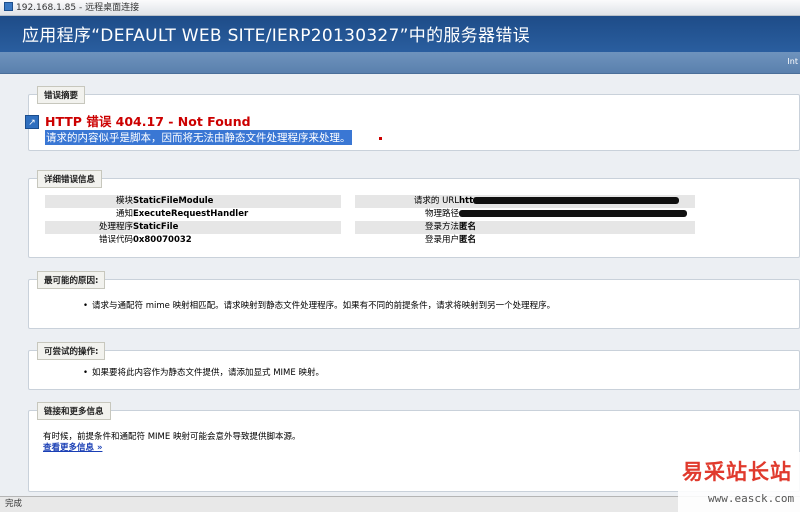 This screenshot has height=512, width=800. I want to click on detail-label: 物理路径, so click(441, 214).